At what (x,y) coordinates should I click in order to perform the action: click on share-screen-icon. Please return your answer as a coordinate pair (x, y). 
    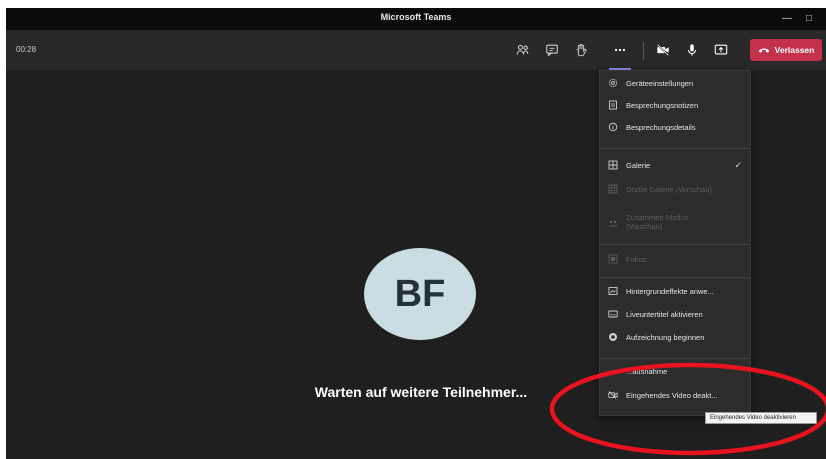
    Looking at the image, I should click on (721, 49).